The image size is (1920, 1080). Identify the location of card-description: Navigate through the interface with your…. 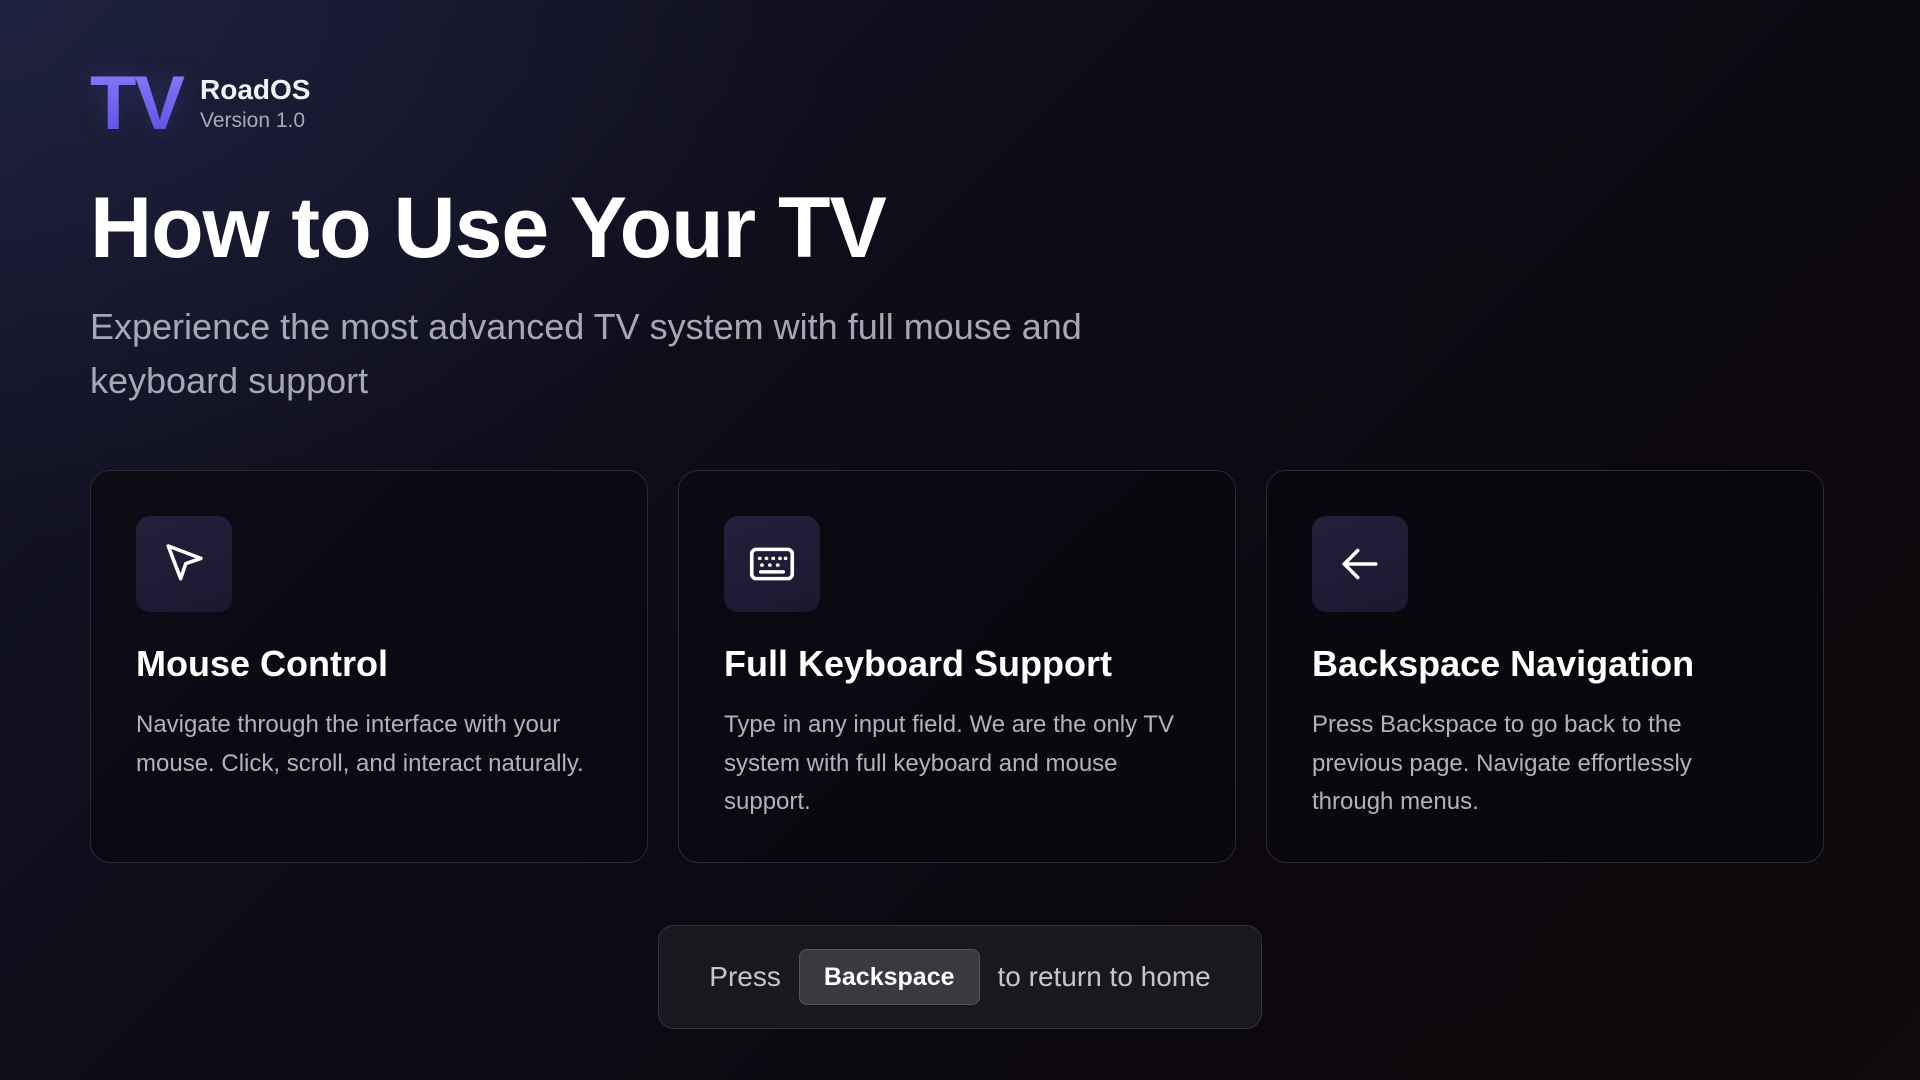
(360, 744).